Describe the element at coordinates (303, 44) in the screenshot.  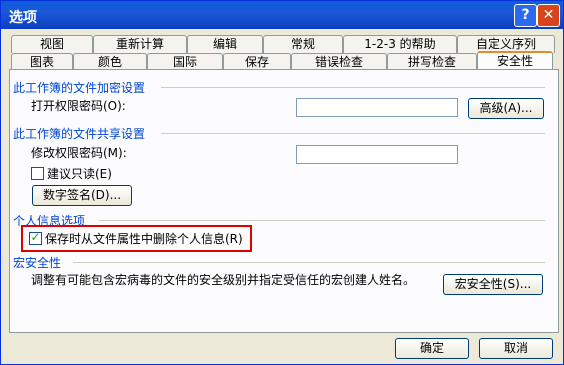
I see `tab-general: 常规` at that location.